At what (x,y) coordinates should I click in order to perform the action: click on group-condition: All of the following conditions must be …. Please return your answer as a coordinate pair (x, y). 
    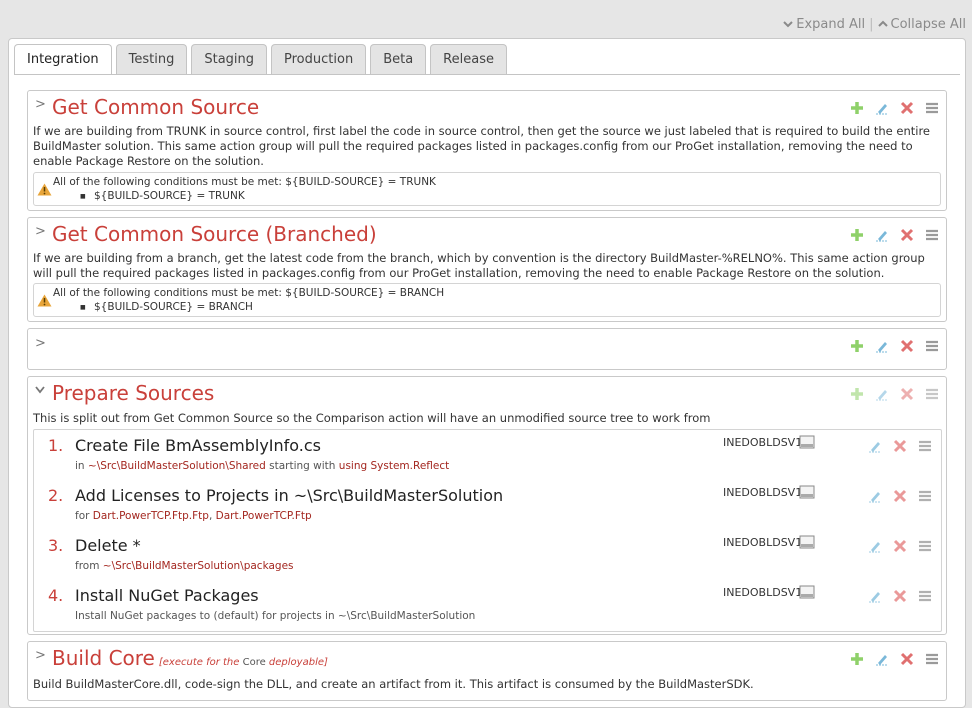
    Looking at the image, I should click on (487, 189).